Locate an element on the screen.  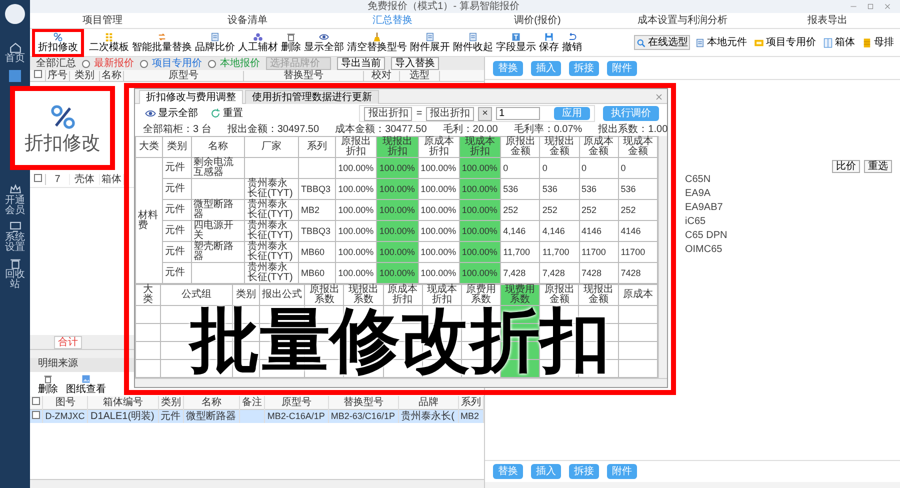
table-cell: D1ALE1(明装) is located at coordinates (122, 416).